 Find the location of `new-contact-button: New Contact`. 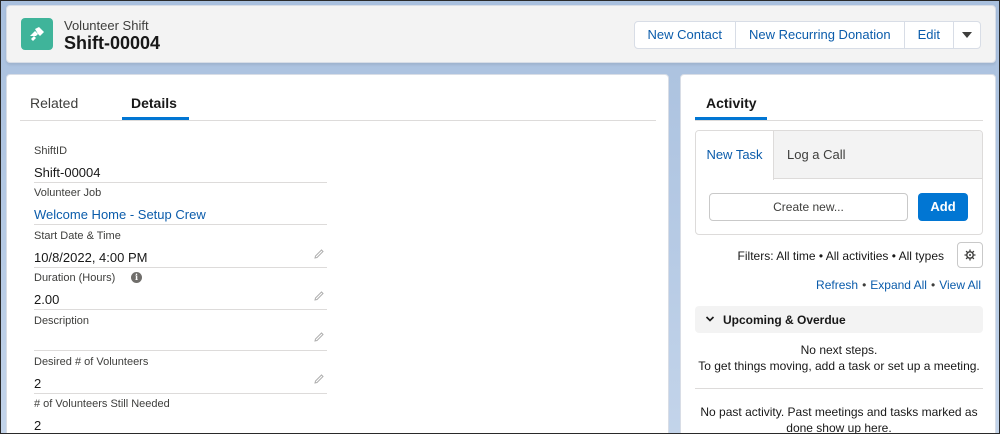

new-contact-button: New Contact is located at coordinates (685, 35).